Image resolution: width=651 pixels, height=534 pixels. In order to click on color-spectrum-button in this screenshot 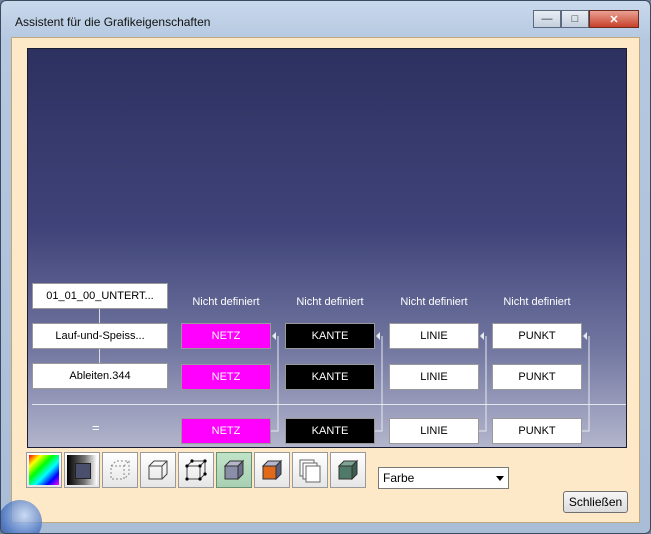, I will do `click(44, 470)`.